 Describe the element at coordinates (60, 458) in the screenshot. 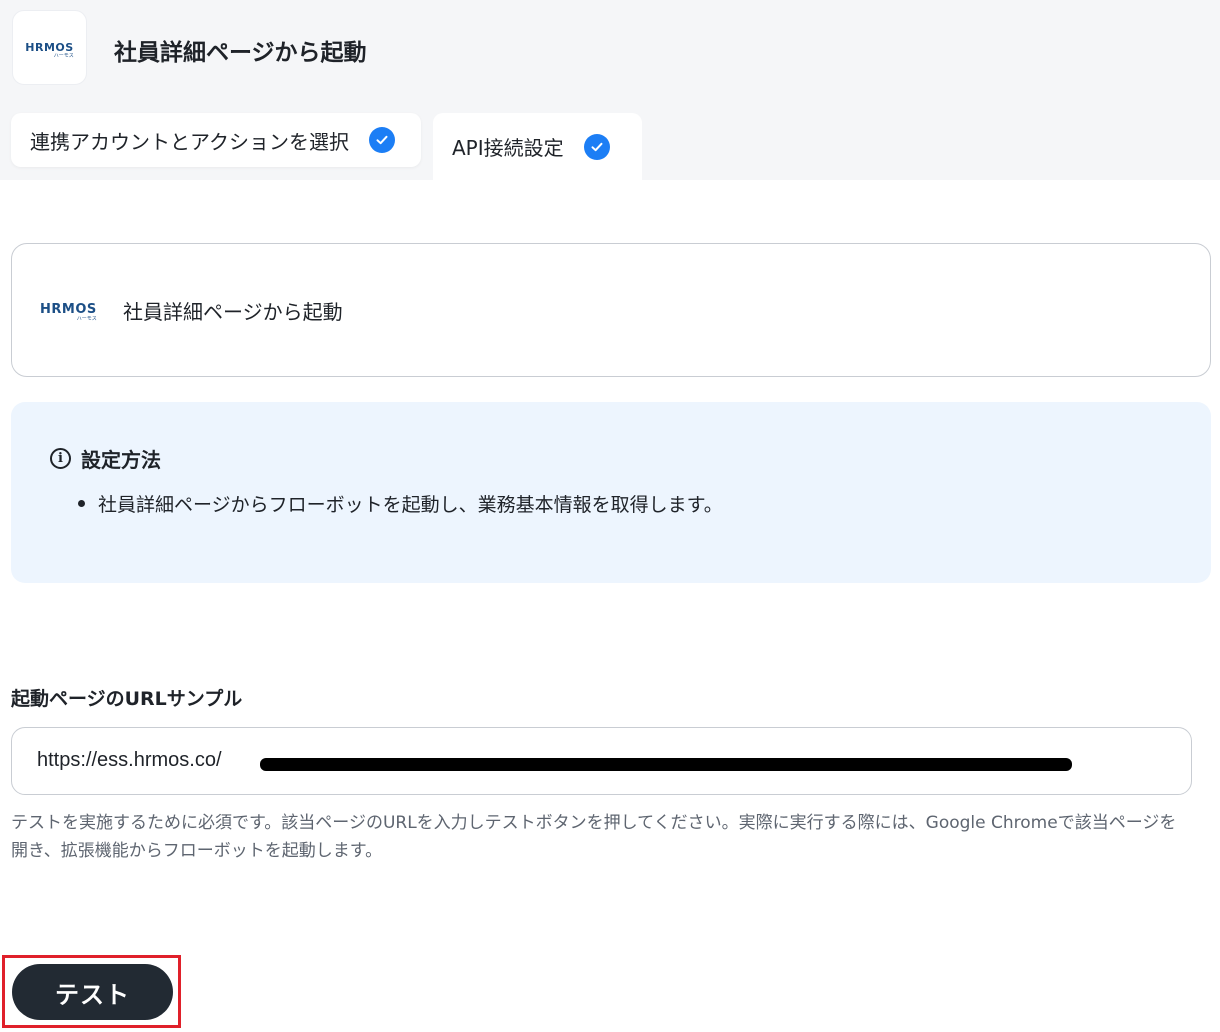

I see `info-icon: i` at that location.